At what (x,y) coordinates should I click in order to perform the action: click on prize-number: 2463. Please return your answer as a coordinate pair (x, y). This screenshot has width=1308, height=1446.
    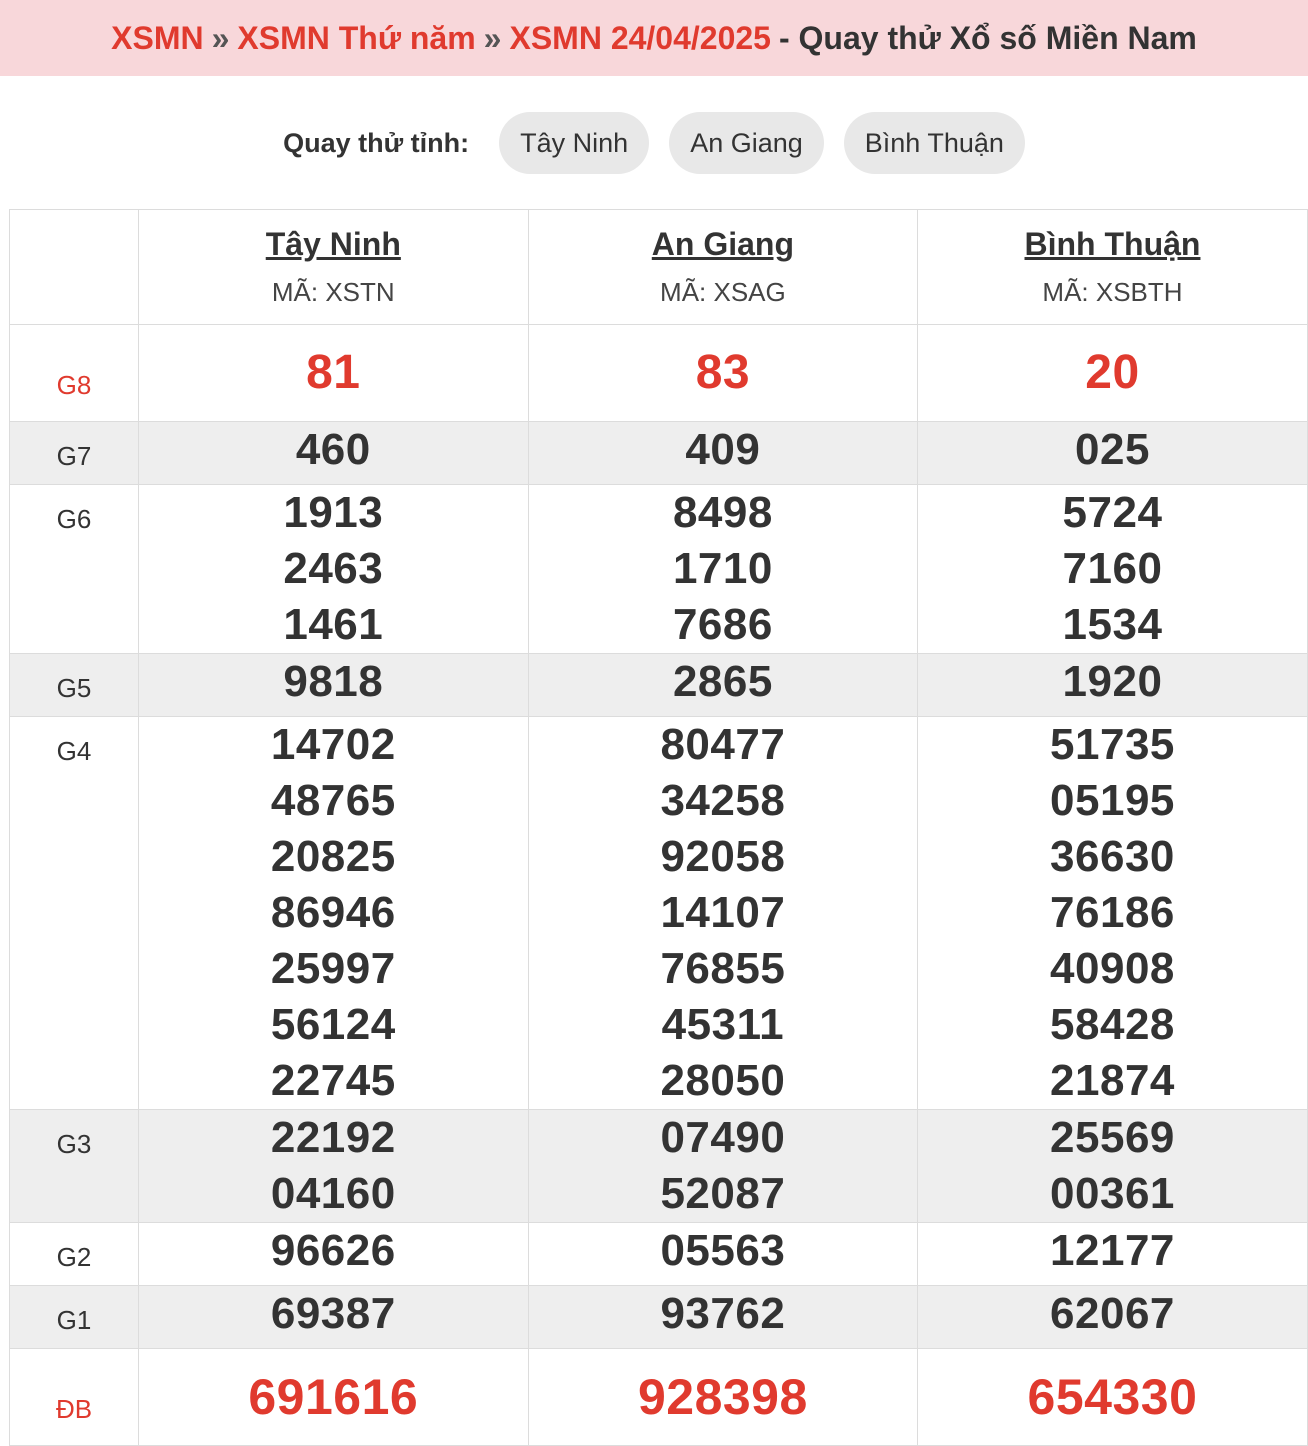
    Looking at the image, I should click on (333, 568).